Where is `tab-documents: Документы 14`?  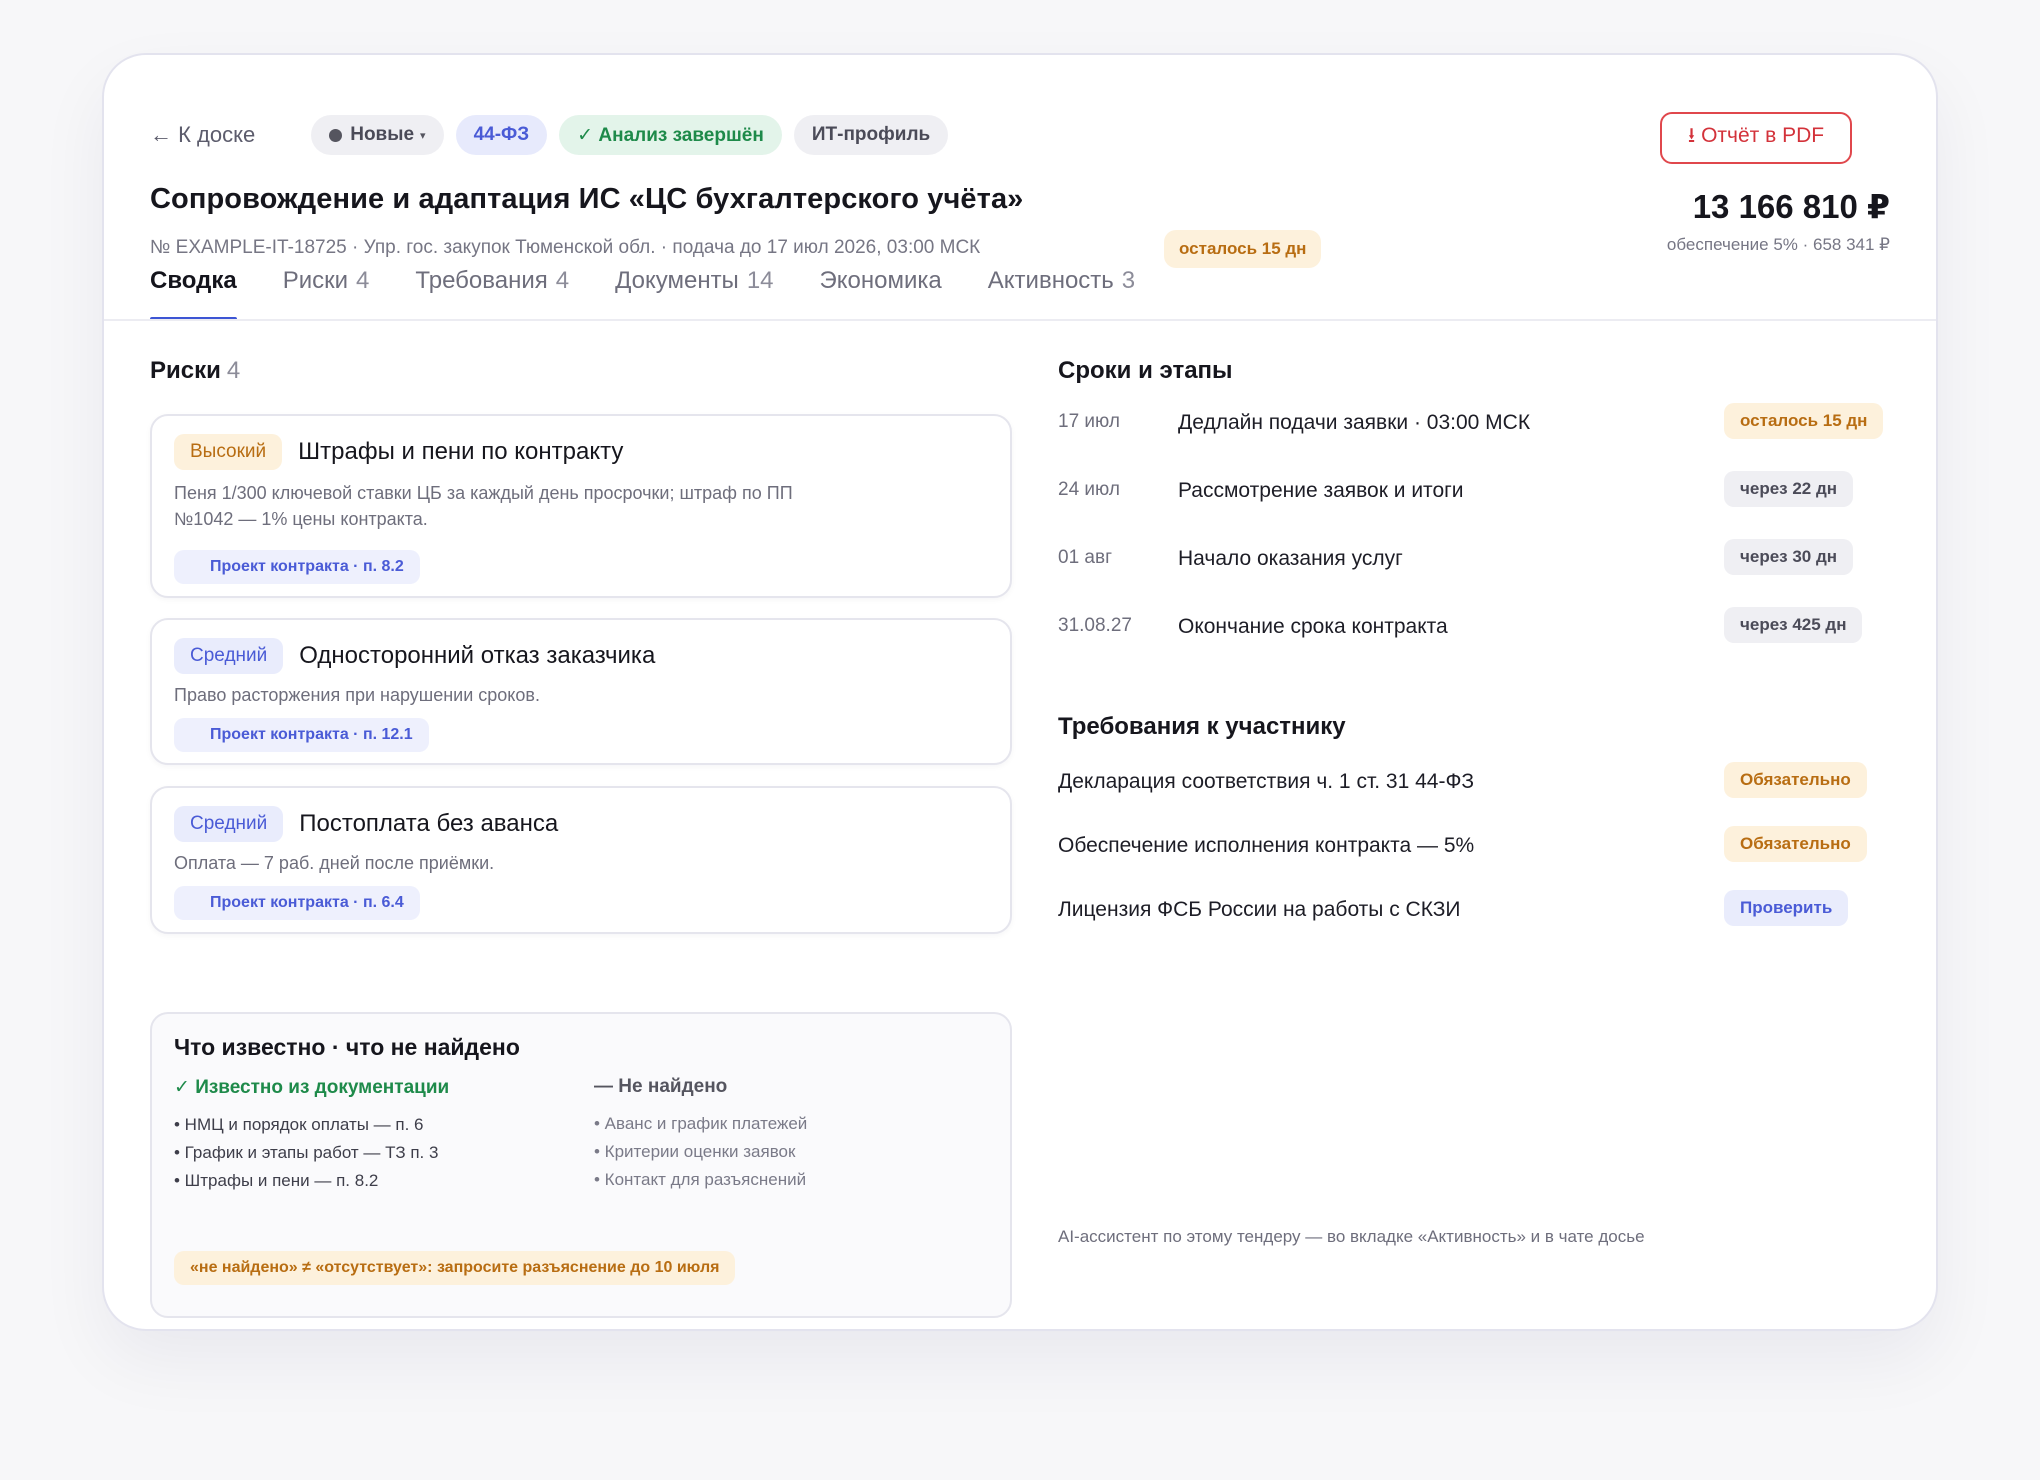
tab-documents: Документы 14 is located at coordinates (694, 293).